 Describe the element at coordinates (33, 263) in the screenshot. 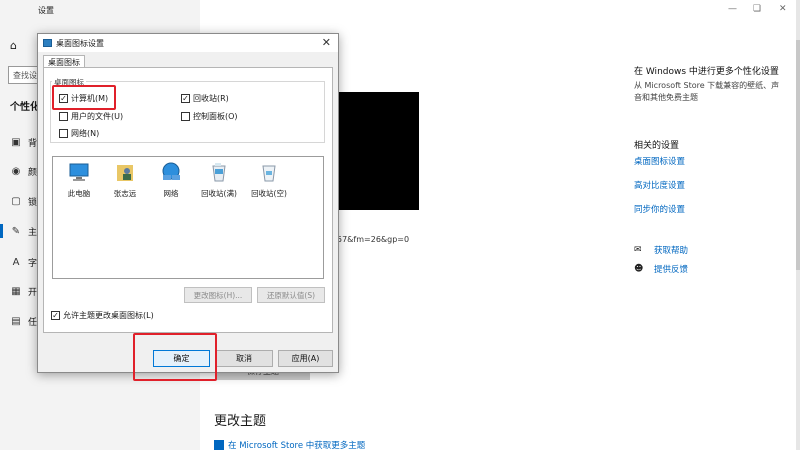

I see `sidebar-item-label: 字` at that location.